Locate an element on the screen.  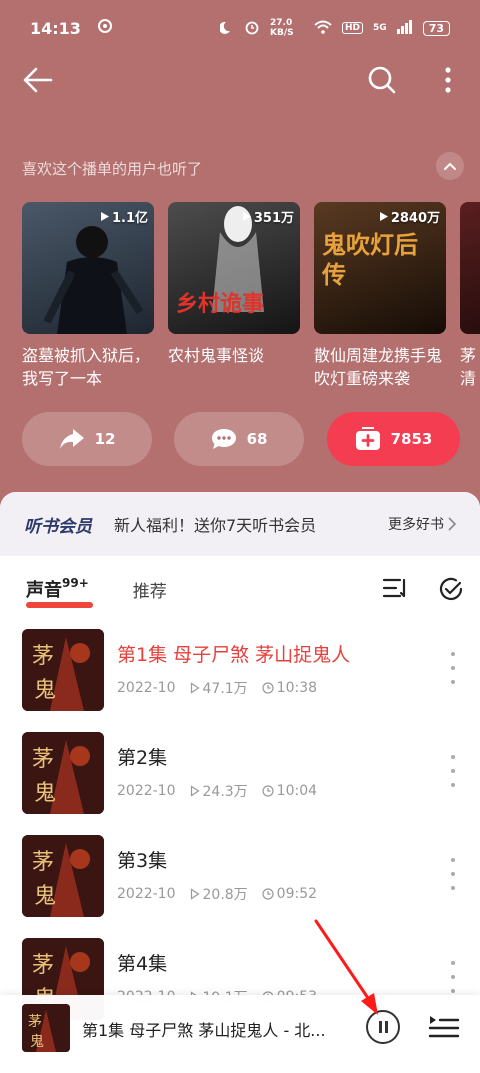
subscribe-button: 7853 is located at coordinates (393, 439).